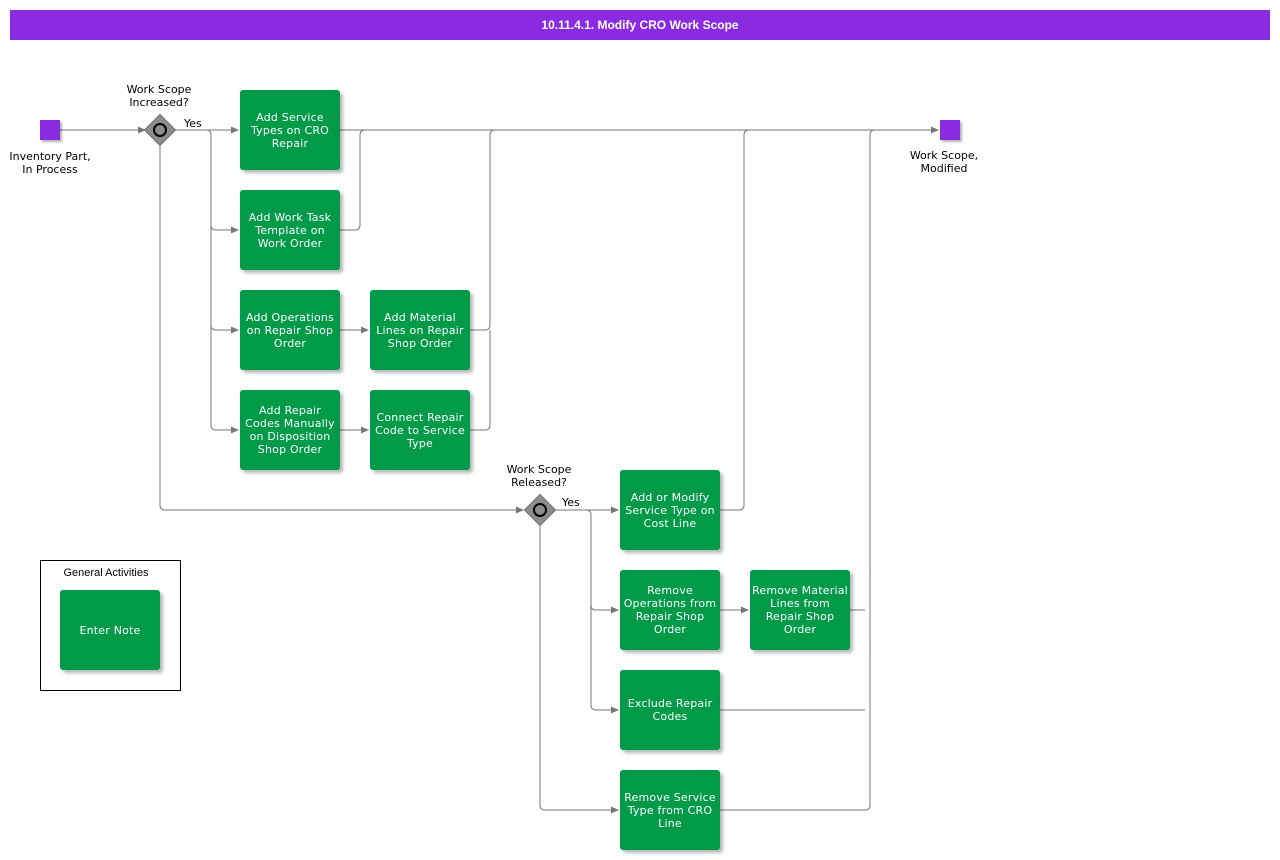 This screenshot has height=860, width=1280. Describe the element at coordinates (539, 476) in the screenshot. I see `gateway-2-label: Work Scope Released?` at that location.